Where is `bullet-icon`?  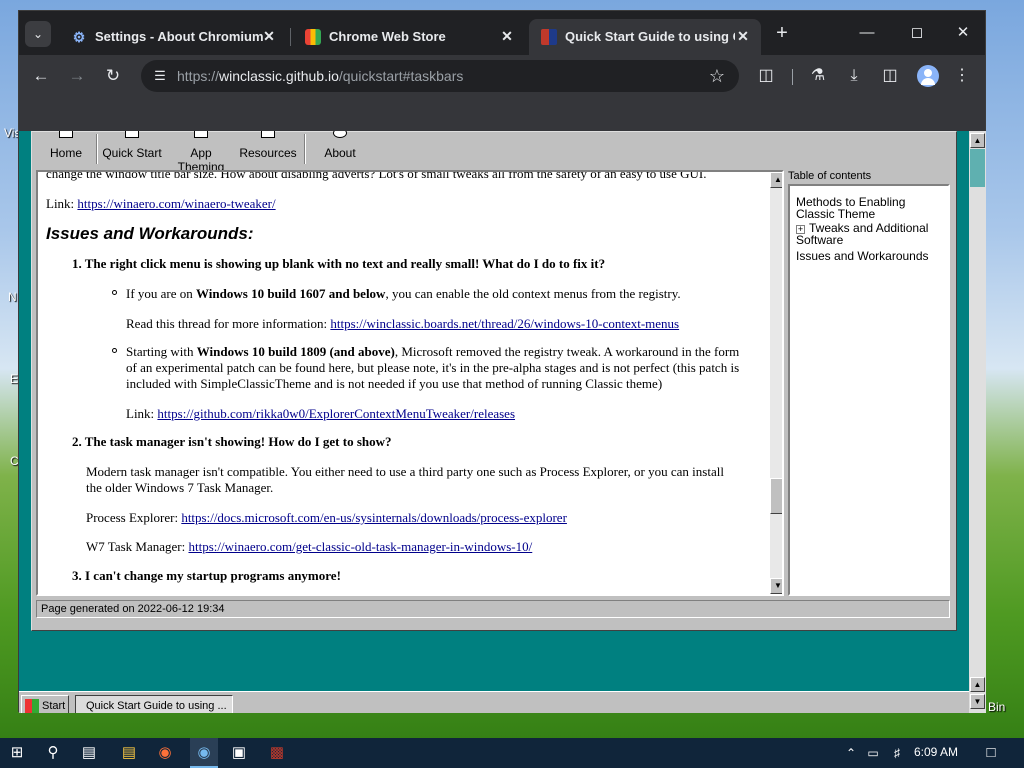 bullet-icon is located at coordinates (114, 292).